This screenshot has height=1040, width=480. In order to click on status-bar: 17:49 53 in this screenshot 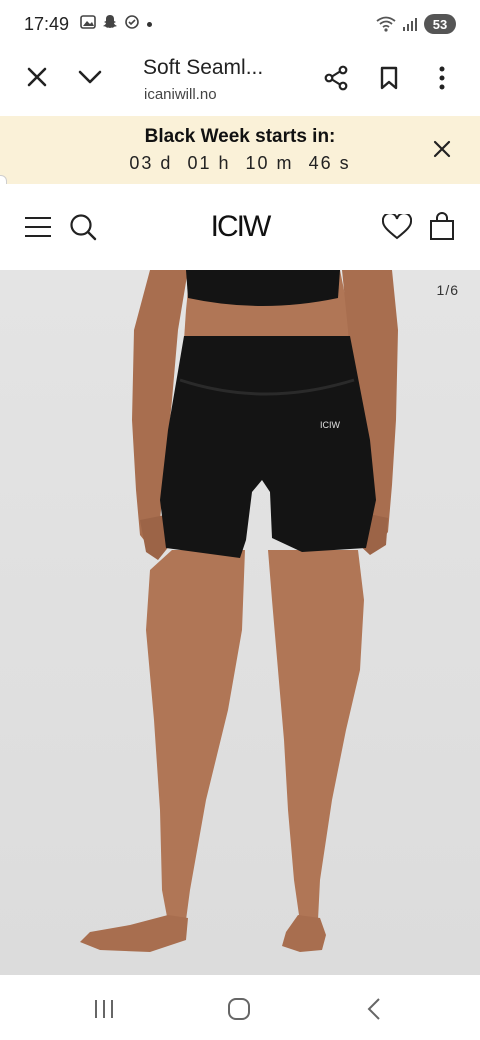, I will do `click(240, 25)`.